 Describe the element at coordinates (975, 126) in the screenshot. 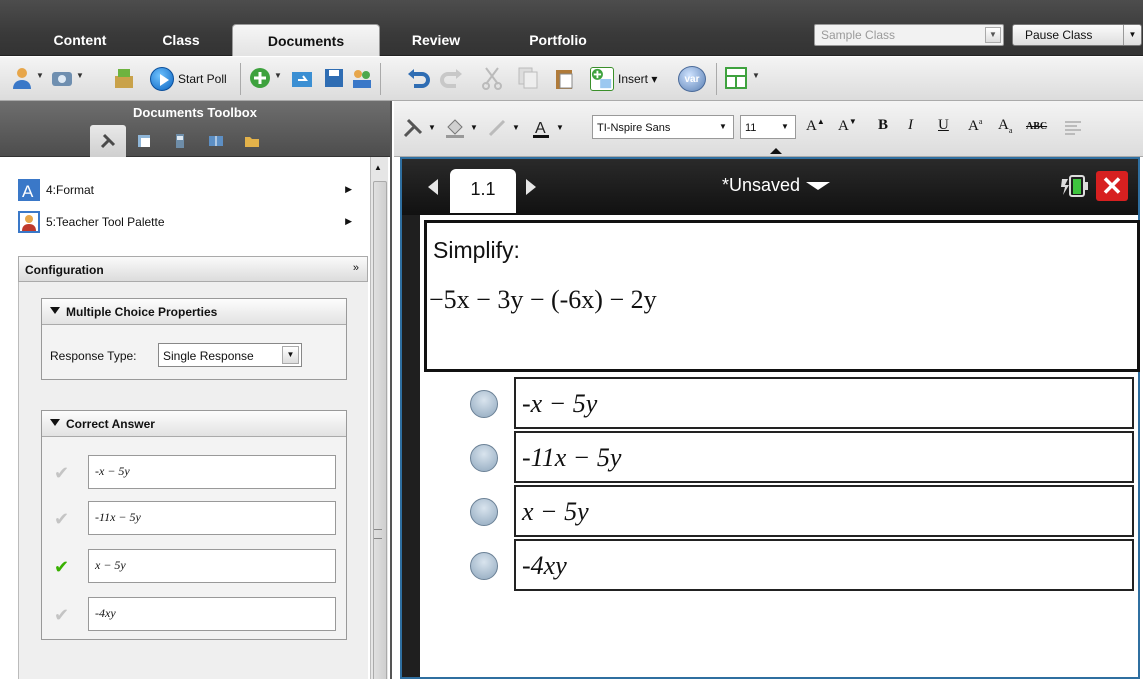

I see `superscript-button: Aa` at that location.